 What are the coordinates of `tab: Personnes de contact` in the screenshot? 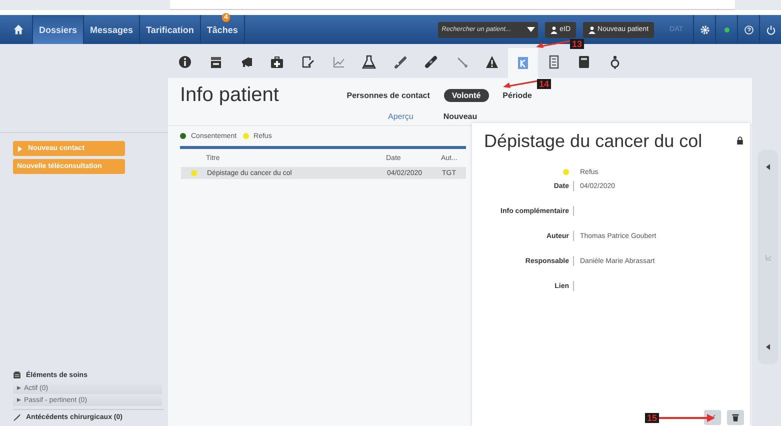 It's located at (388, 95).